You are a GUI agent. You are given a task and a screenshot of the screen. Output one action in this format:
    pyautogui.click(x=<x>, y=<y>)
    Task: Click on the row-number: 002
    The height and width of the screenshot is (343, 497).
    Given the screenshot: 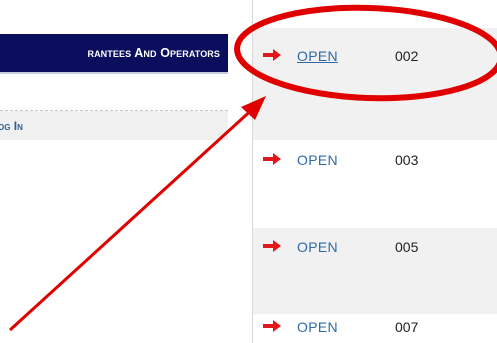 What is the action you would take?
    pyautogui.click(x=407, y=56)
    